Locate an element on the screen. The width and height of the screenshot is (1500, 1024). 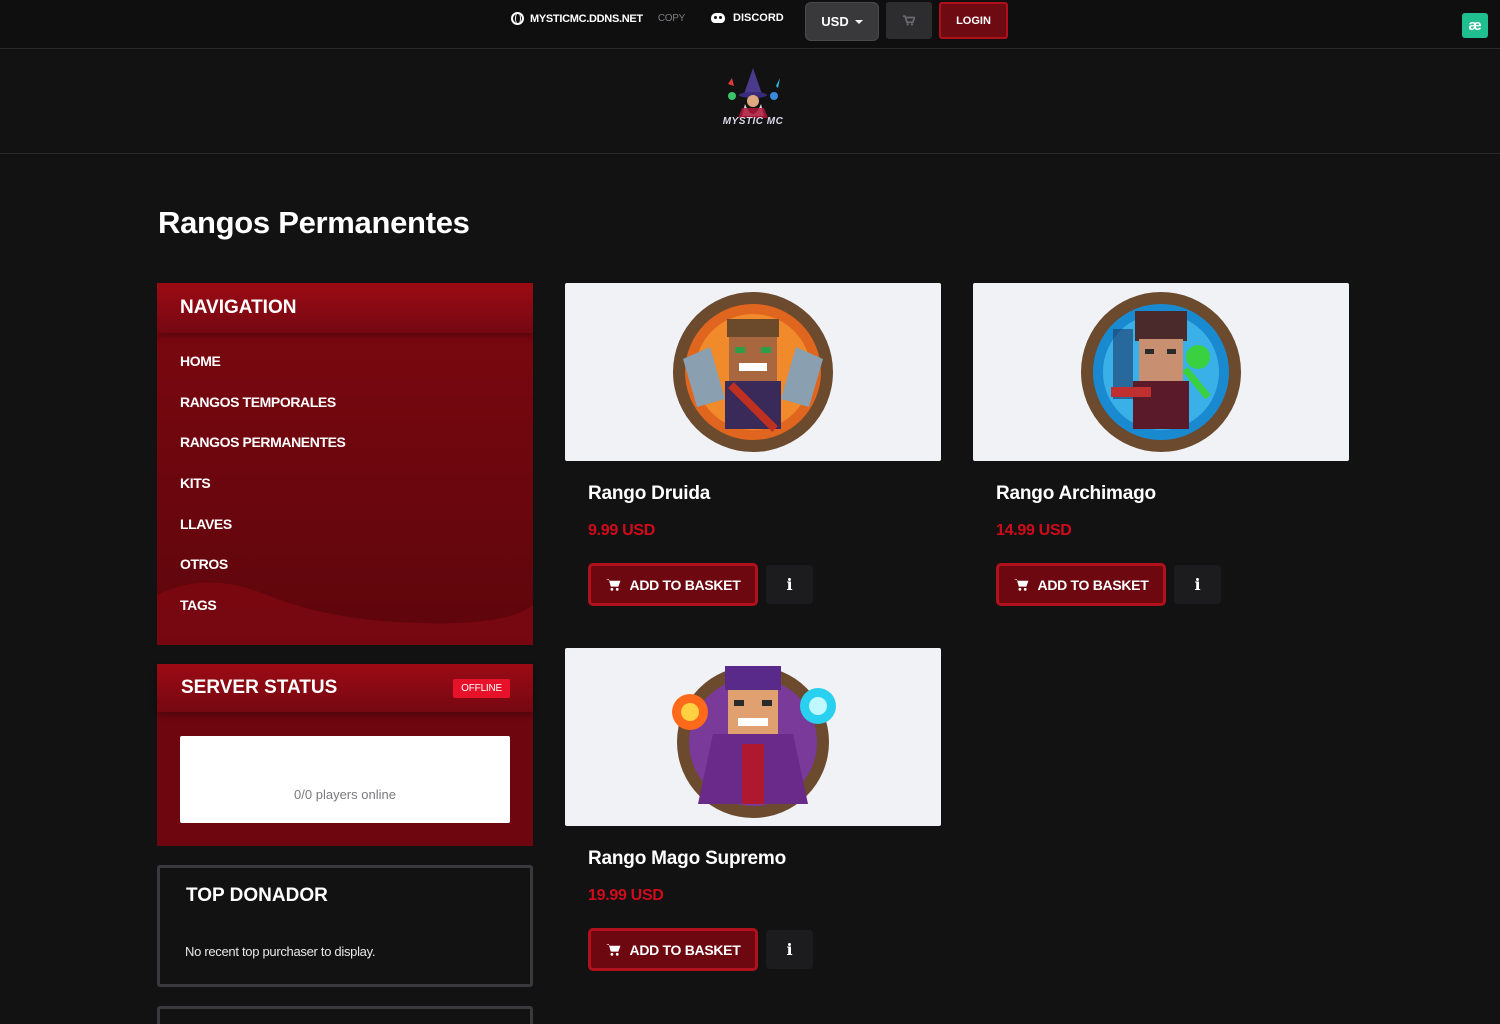
nav-item-rangos-permanentes: RANGOS PERMANENTES is located at coordinates (345, 442).